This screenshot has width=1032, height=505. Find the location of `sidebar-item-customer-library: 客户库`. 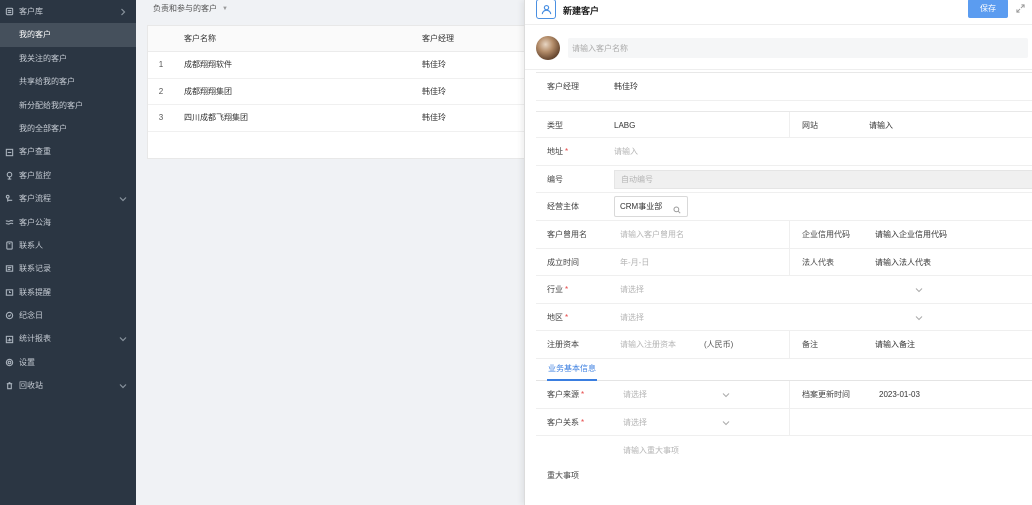

sidebar-item-customer-library: 客户库 is located at coordinates (68, 11).